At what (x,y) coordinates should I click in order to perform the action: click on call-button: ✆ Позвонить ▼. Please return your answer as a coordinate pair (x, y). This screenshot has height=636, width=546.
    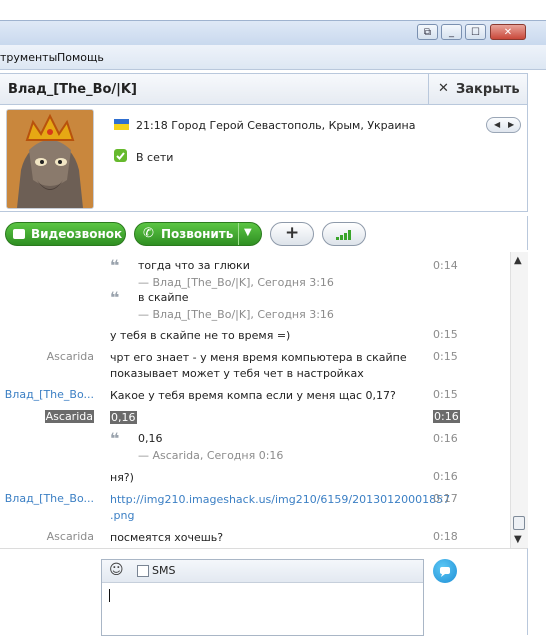
    Looking at the image, I should click on (198, 234).